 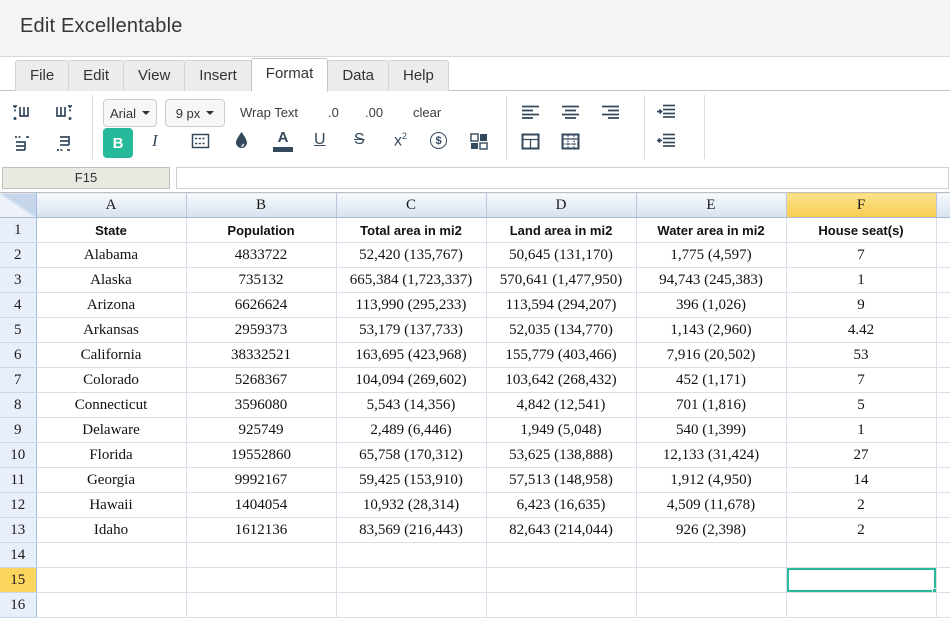 What do you see at coordinates (18, 555) in the screenshot?
I see `row-header-14: 14` at bounding box center [18, 555].